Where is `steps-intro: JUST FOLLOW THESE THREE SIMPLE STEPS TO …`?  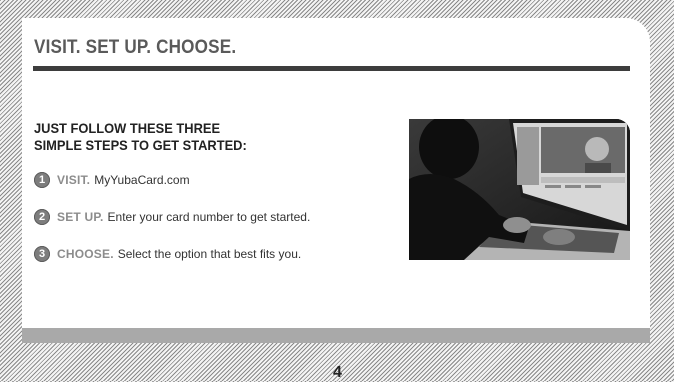 steps-intro: JUST FOLLOW THESE THREE SIMPLE STEPS TO … is located at coordinates (181, 137).